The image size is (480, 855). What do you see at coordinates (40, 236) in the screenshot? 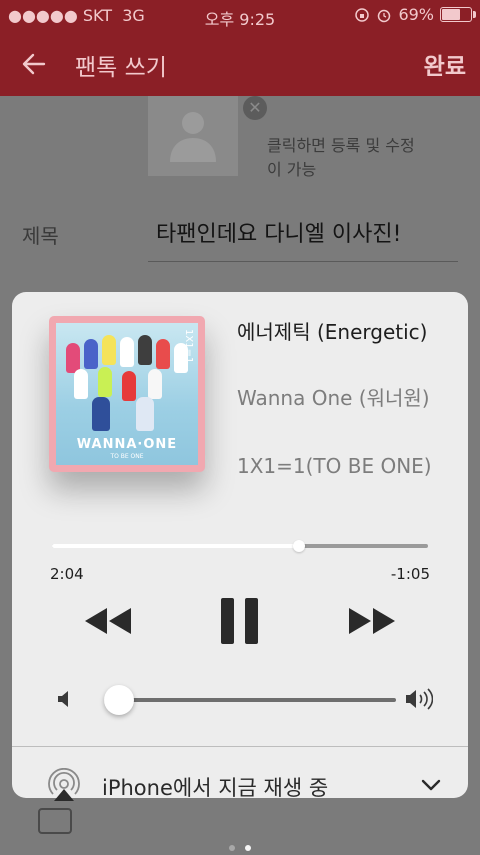
I see `subject-label: 제목` at bounding box center [40, 236].